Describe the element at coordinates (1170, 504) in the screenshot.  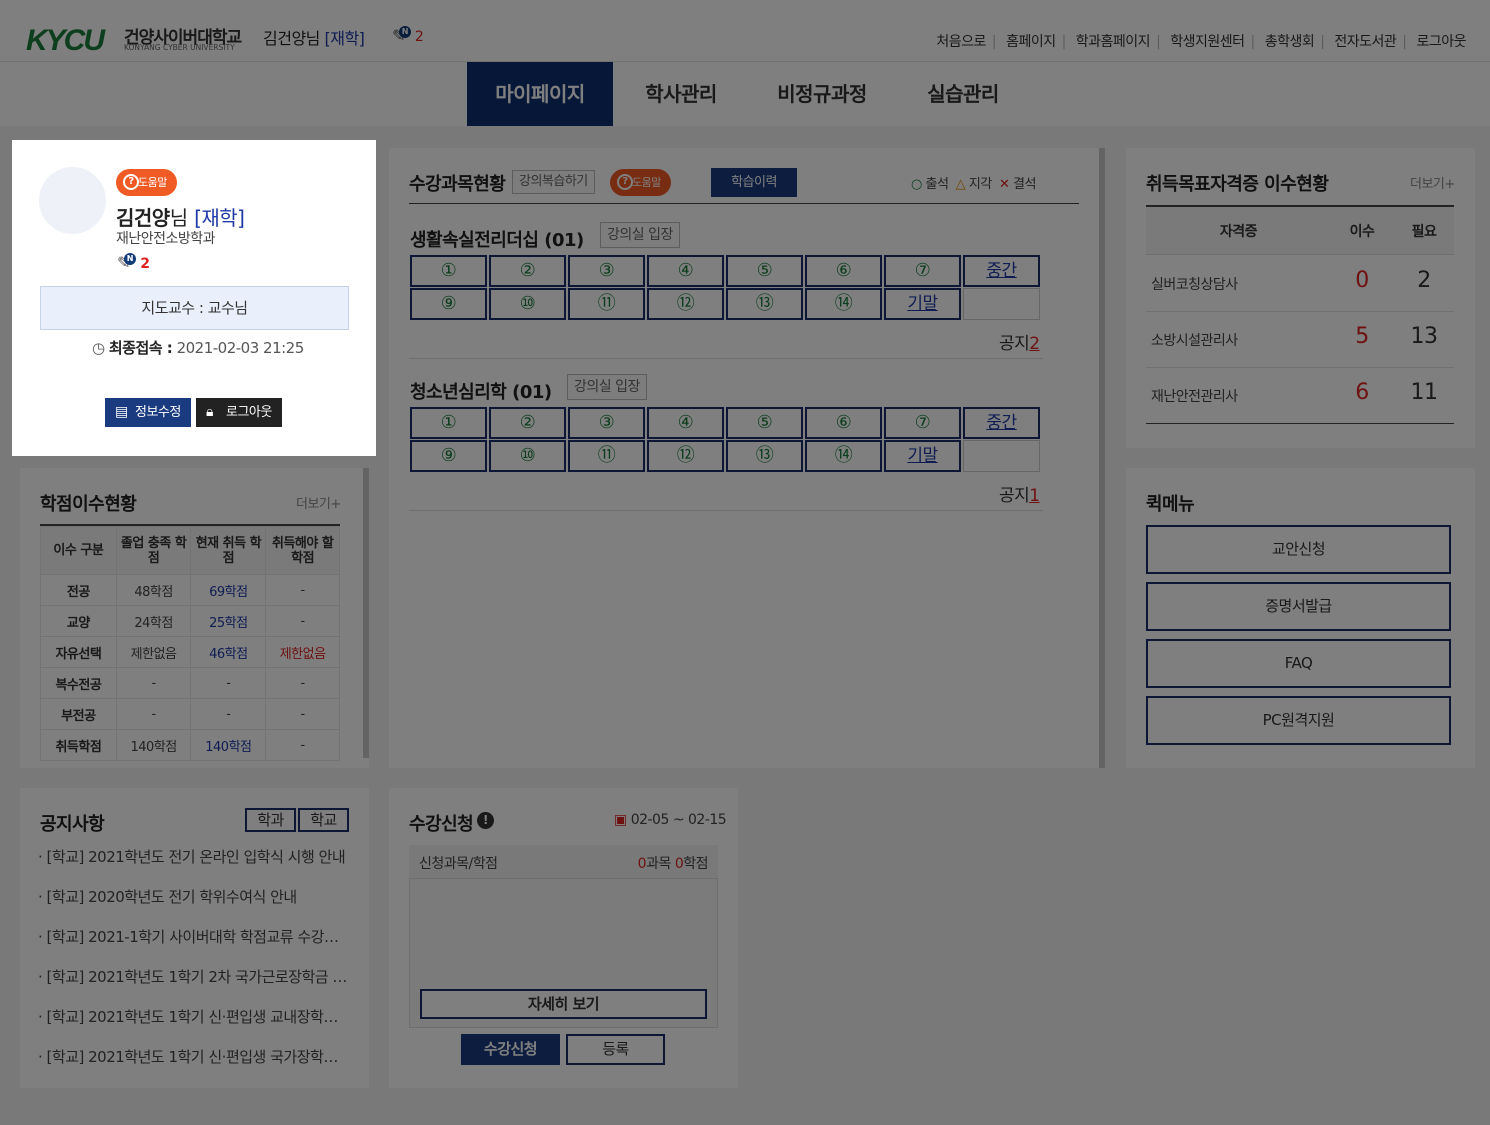
I see `quick-menu-title: 퀵메뉴` at that location.